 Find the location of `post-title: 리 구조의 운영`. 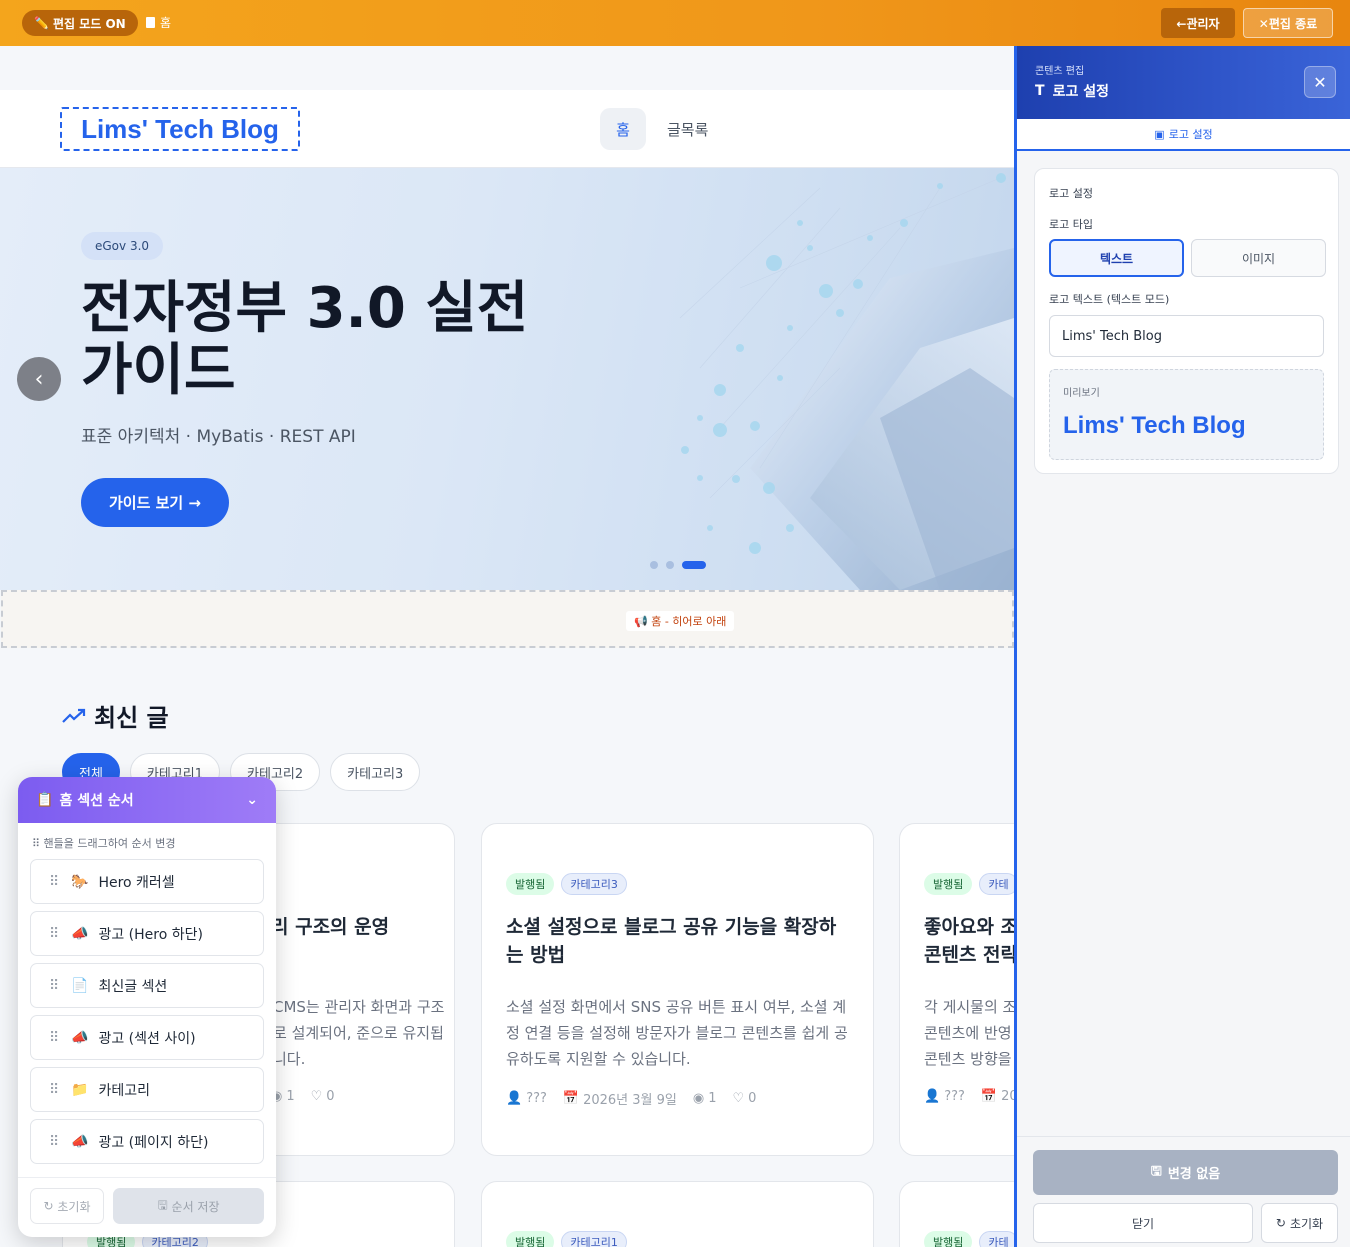

post-title: 리 구조의 운영 is located at coordinates (362, 927).